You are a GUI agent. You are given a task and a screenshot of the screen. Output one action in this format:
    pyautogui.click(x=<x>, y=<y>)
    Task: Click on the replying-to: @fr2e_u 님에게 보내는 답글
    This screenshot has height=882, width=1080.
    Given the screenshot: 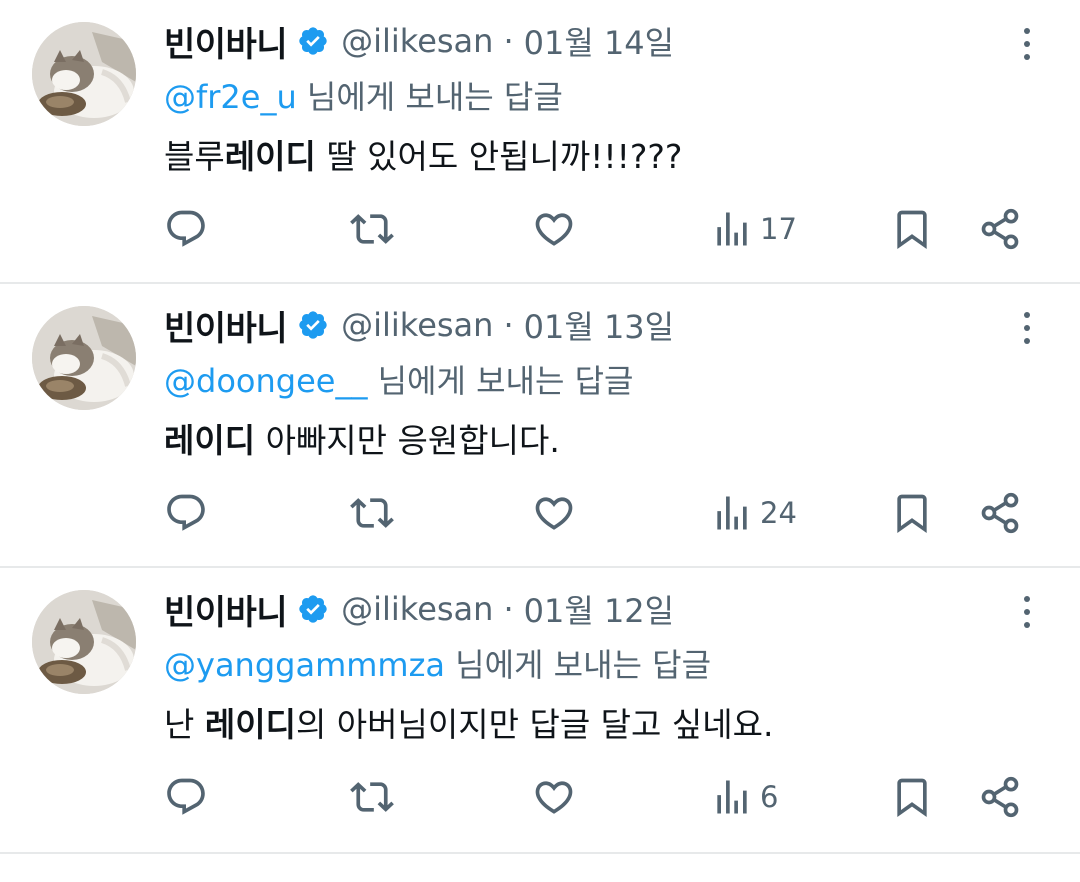 What is the action you would take?
    pyautogui.click(x=363, y=95)
    